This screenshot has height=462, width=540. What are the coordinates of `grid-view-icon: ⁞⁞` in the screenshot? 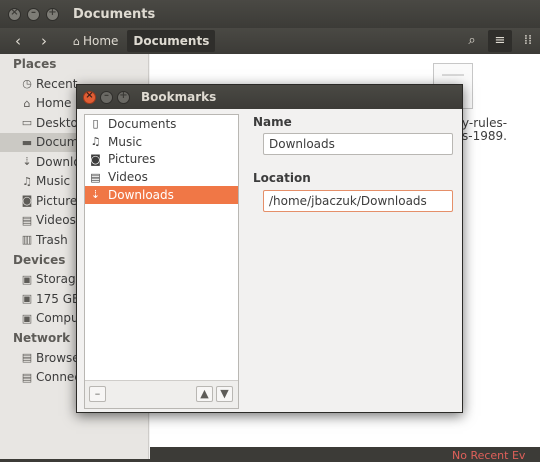 It's located at (528, 41).